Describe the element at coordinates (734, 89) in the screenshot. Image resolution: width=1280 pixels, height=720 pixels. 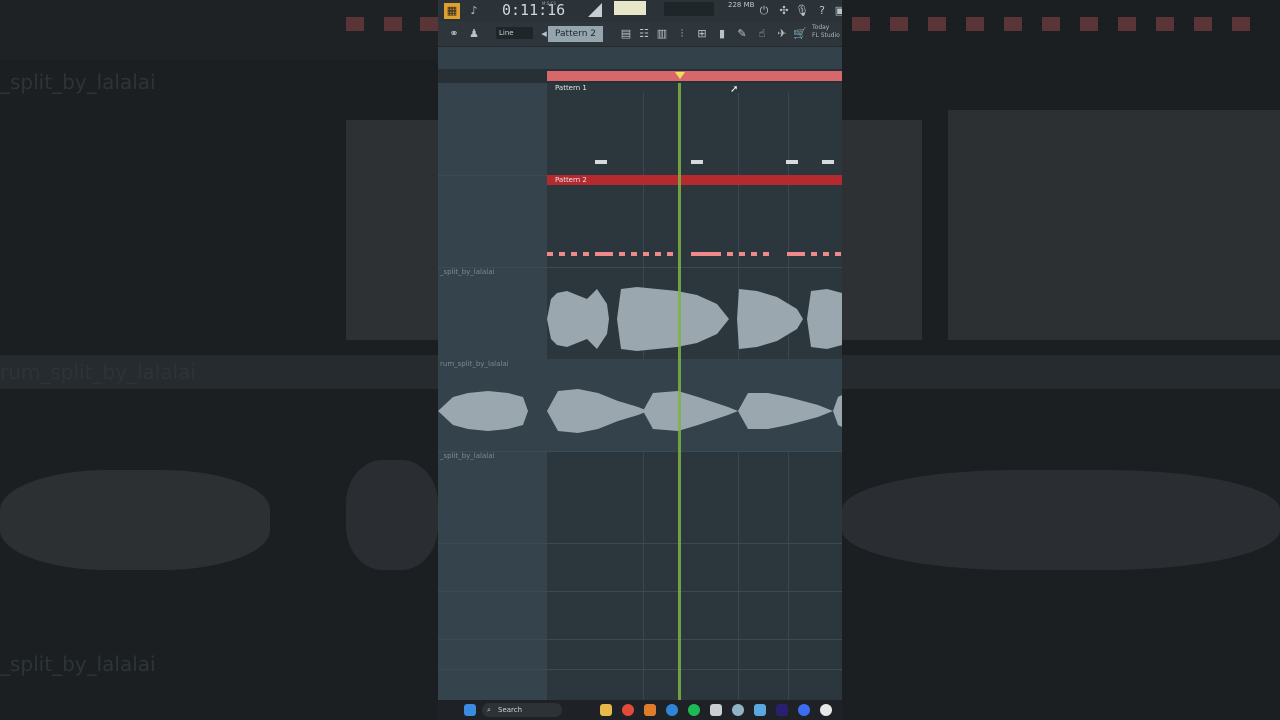
I see `mouse-cursor-icon: ➚` at that location.